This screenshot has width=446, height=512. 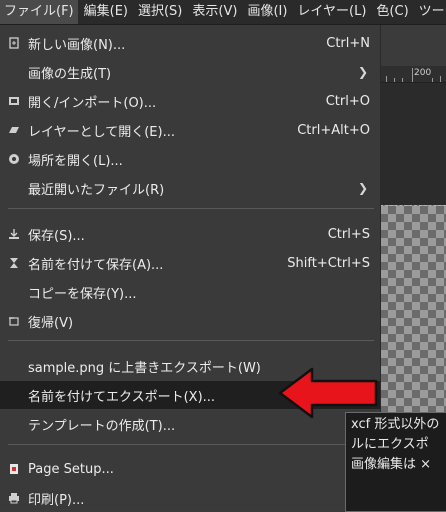 I want to click on menu-view: 表示(V), so click(x=214, y=12).